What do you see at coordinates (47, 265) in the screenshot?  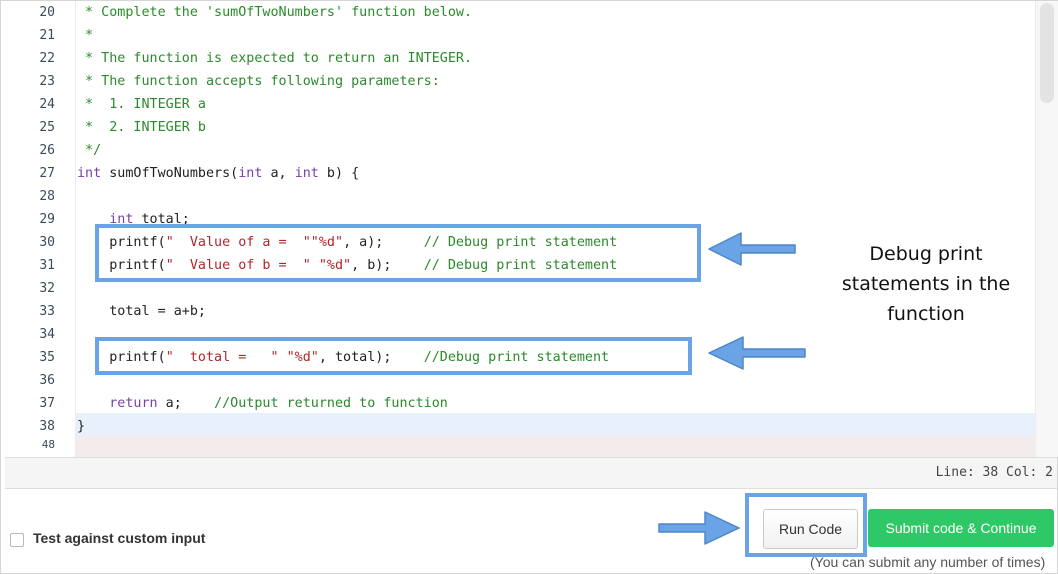 I see `line-number: 31` at bounding box center [47, 265].